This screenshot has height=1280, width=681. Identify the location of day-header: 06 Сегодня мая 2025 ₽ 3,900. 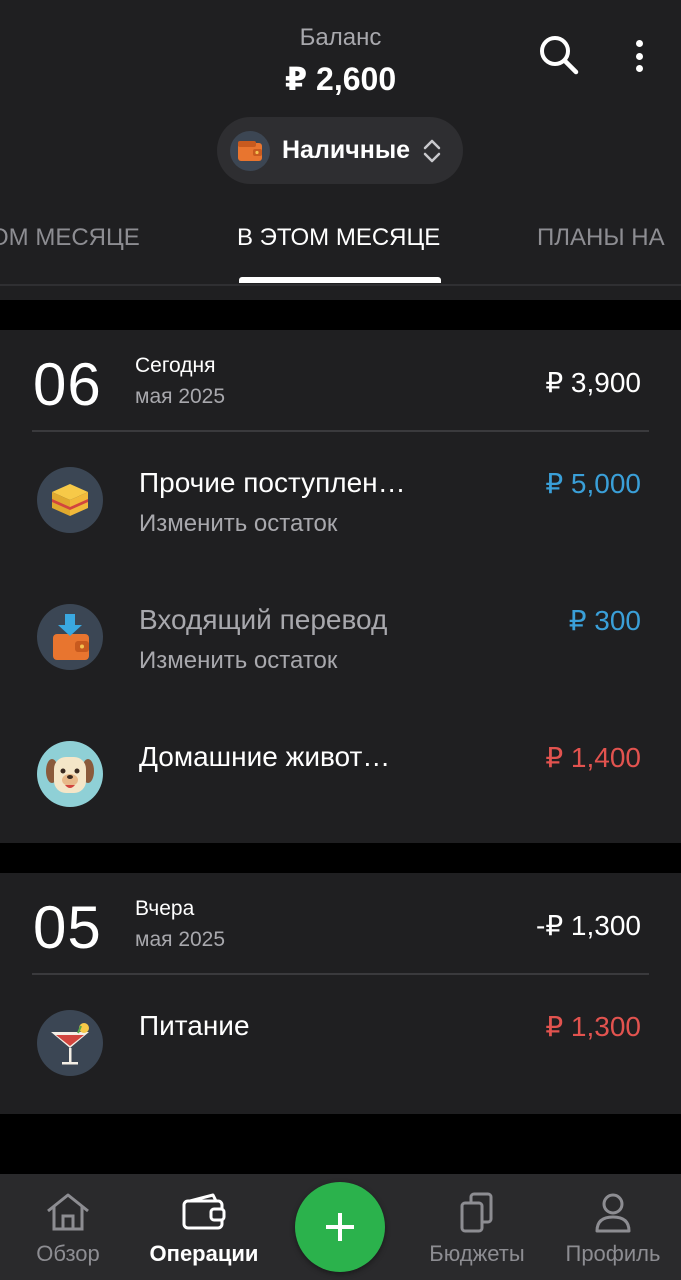
(340, 381).